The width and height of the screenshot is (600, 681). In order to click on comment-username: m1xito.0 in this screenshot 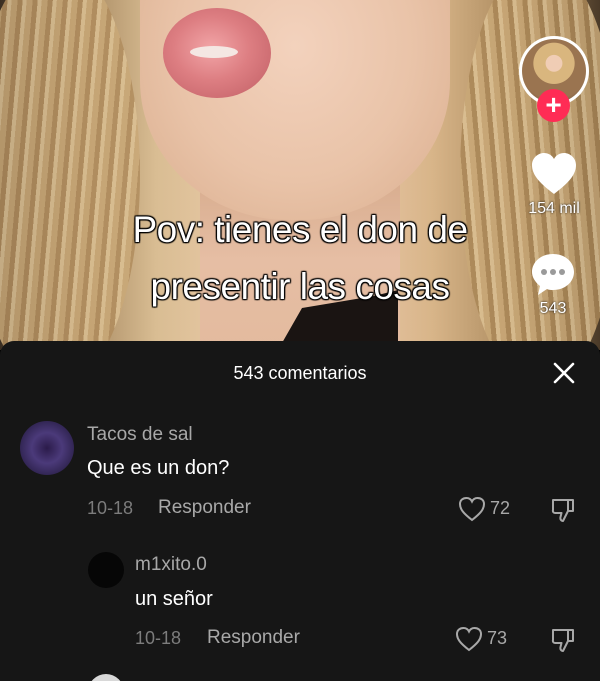, I will do `click(171, 565)`.